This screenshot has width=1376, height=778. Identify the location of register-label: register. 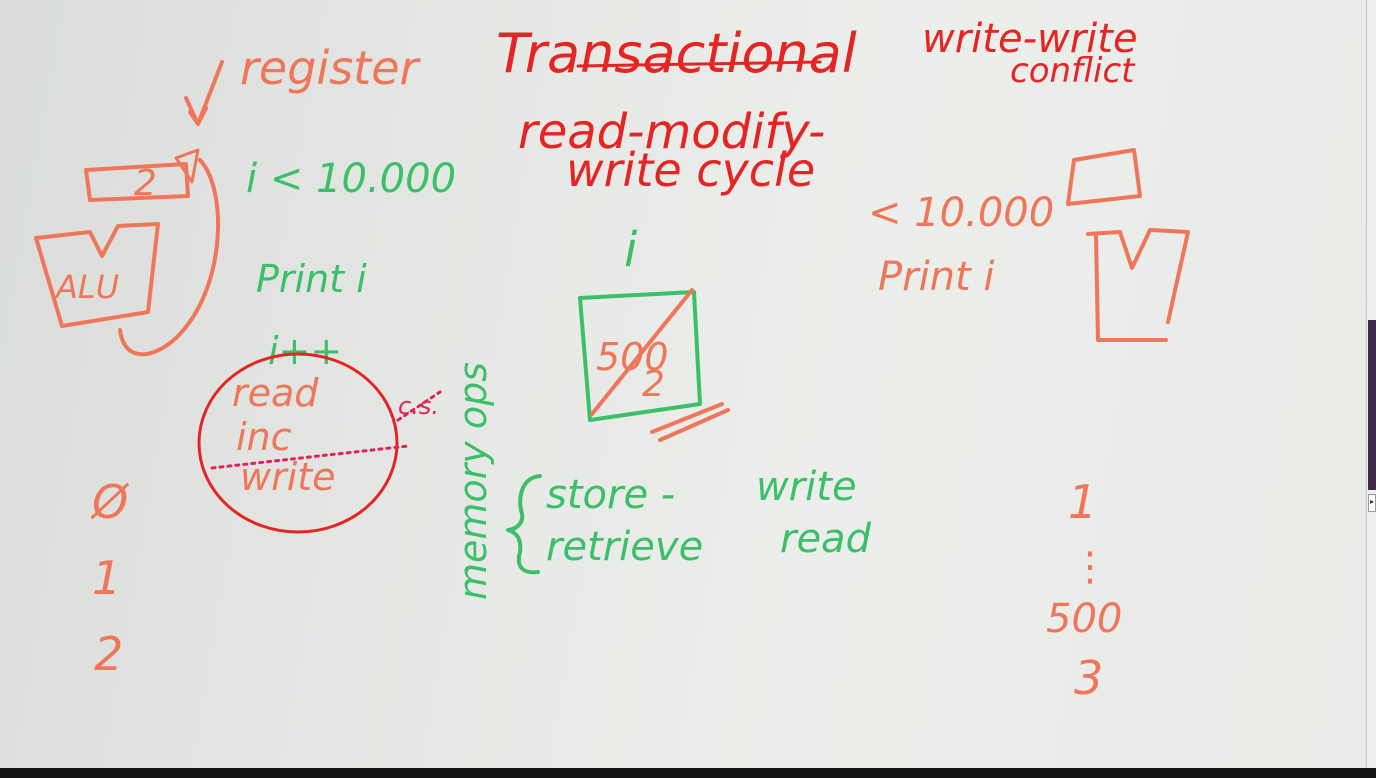
(330, 68).